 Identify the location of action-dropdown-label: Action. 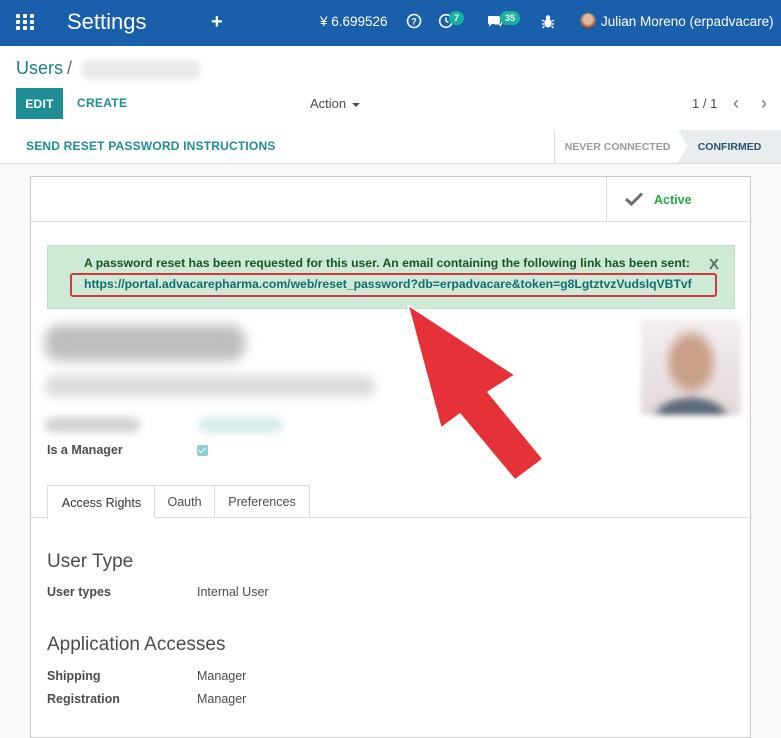
(328, 103).